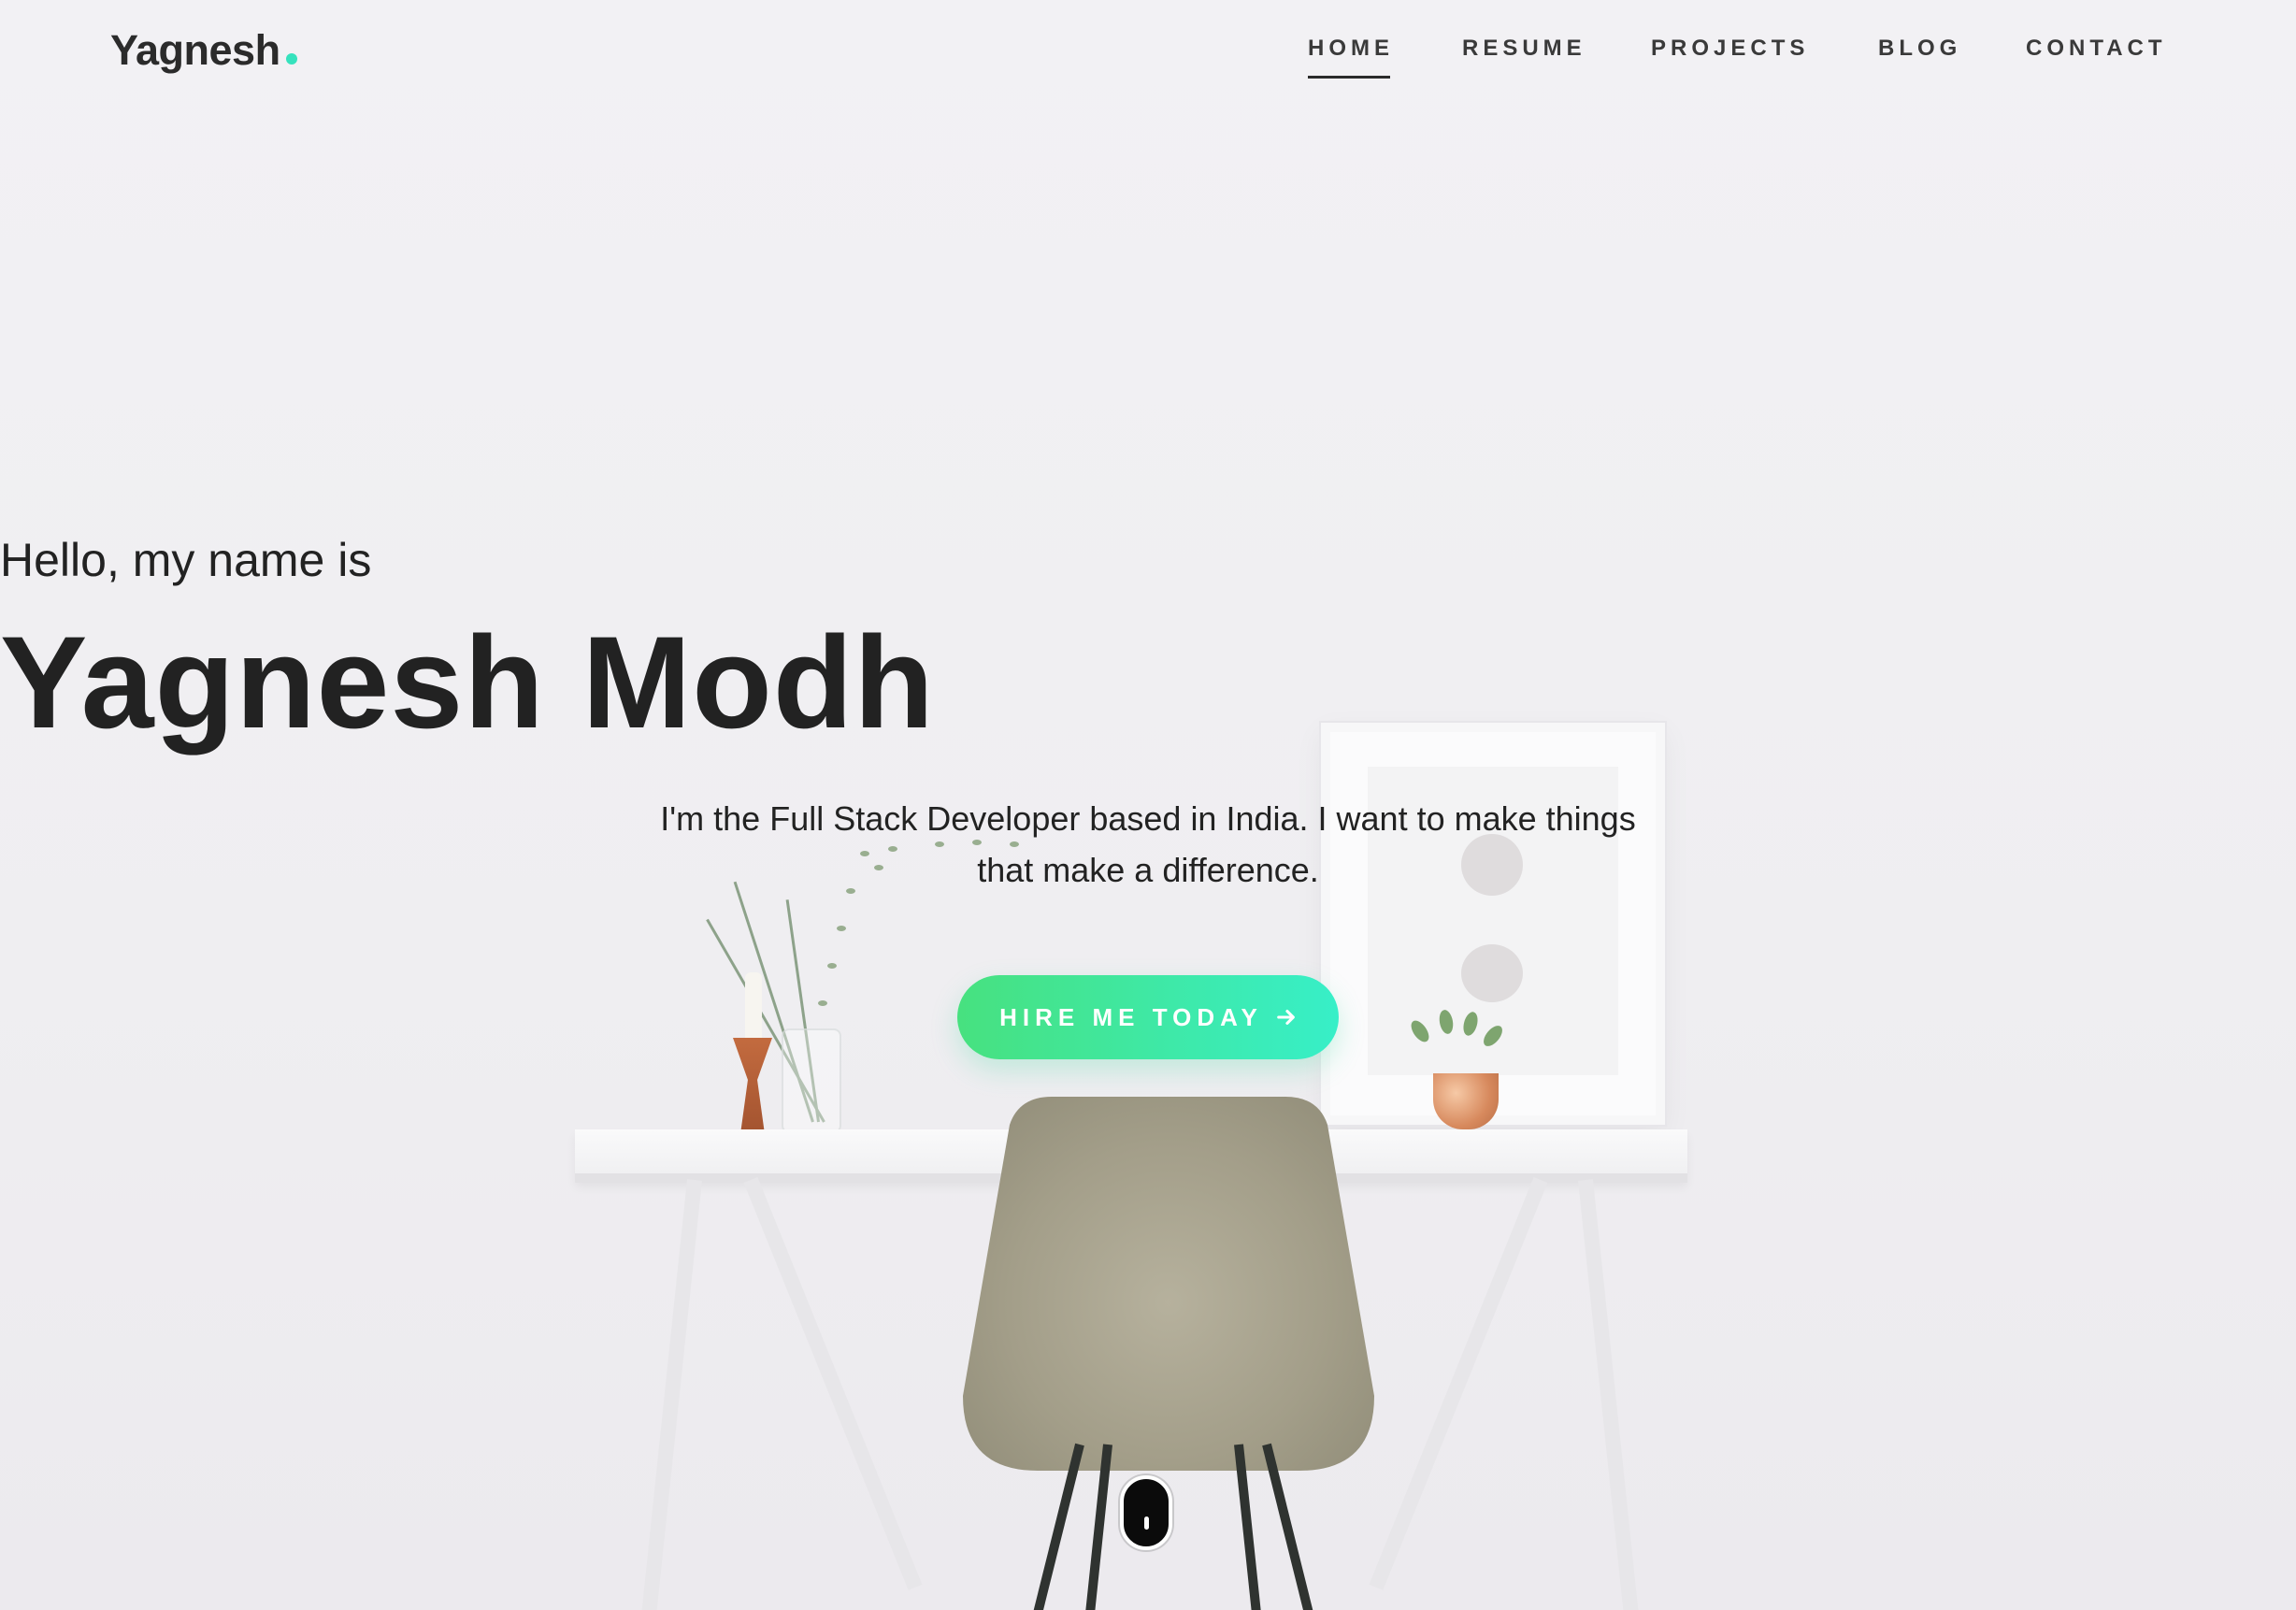 The width and height of the screenshot is (2296, 1610). I want to click on hire-me-label: HIRE ME TODAY, so click(1131, 1016).